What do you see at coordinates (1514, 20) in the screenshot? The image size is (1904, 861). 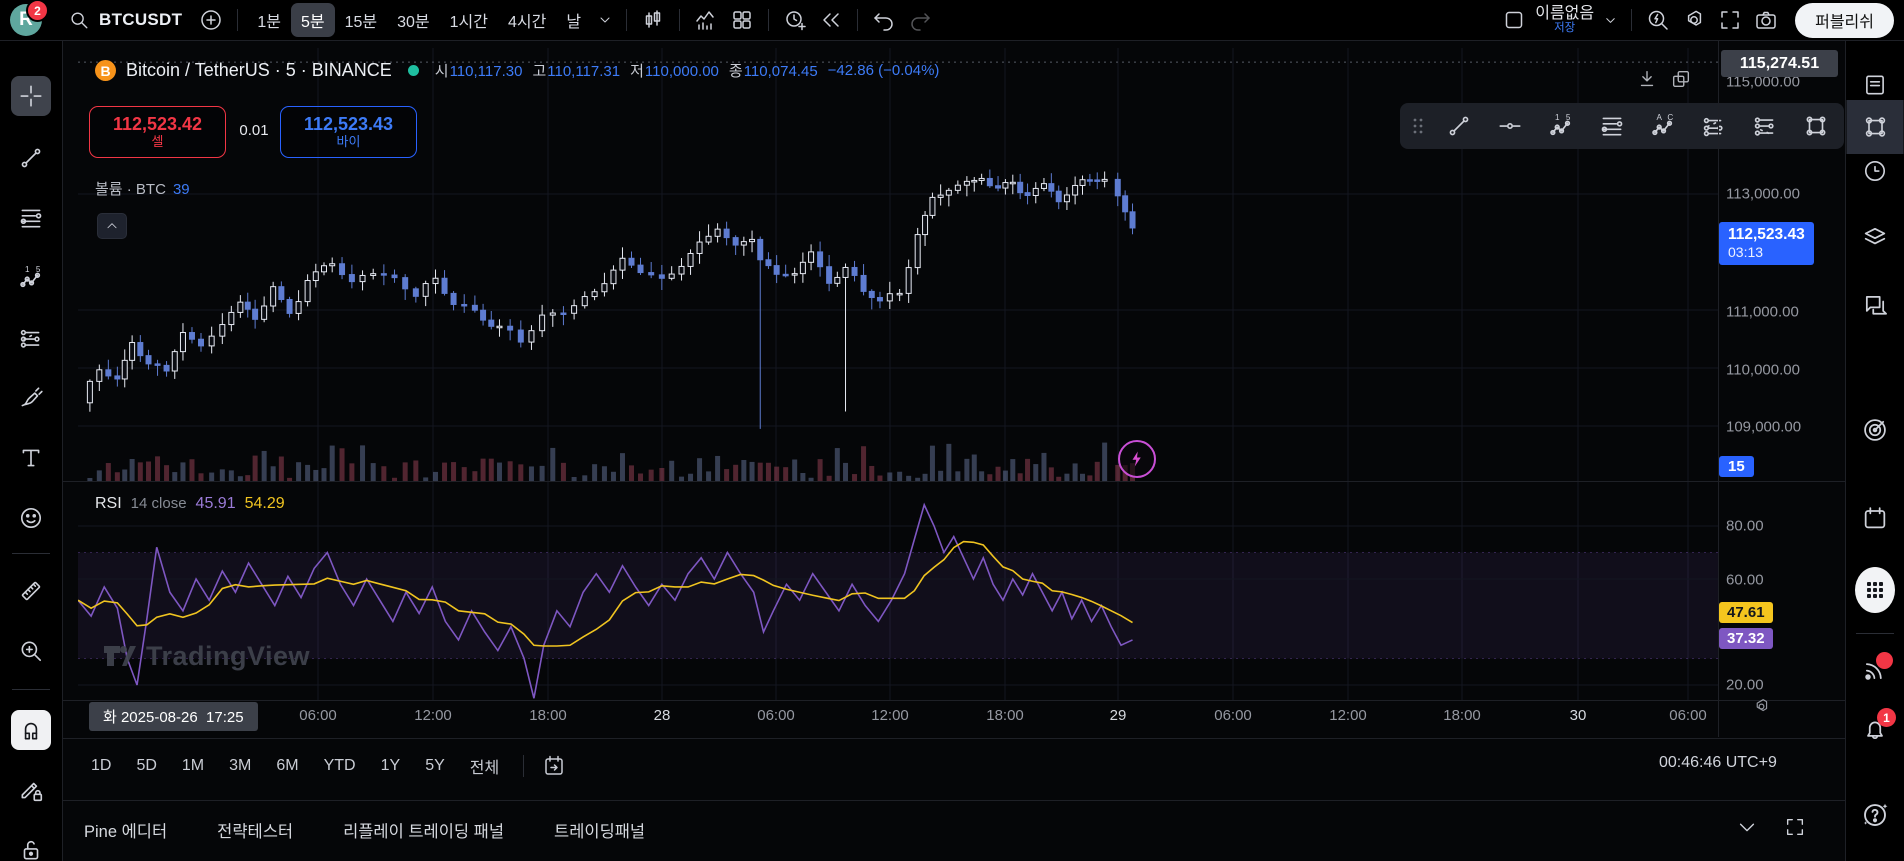 I see `layout-select-button` at bounding box center [1514, 20].